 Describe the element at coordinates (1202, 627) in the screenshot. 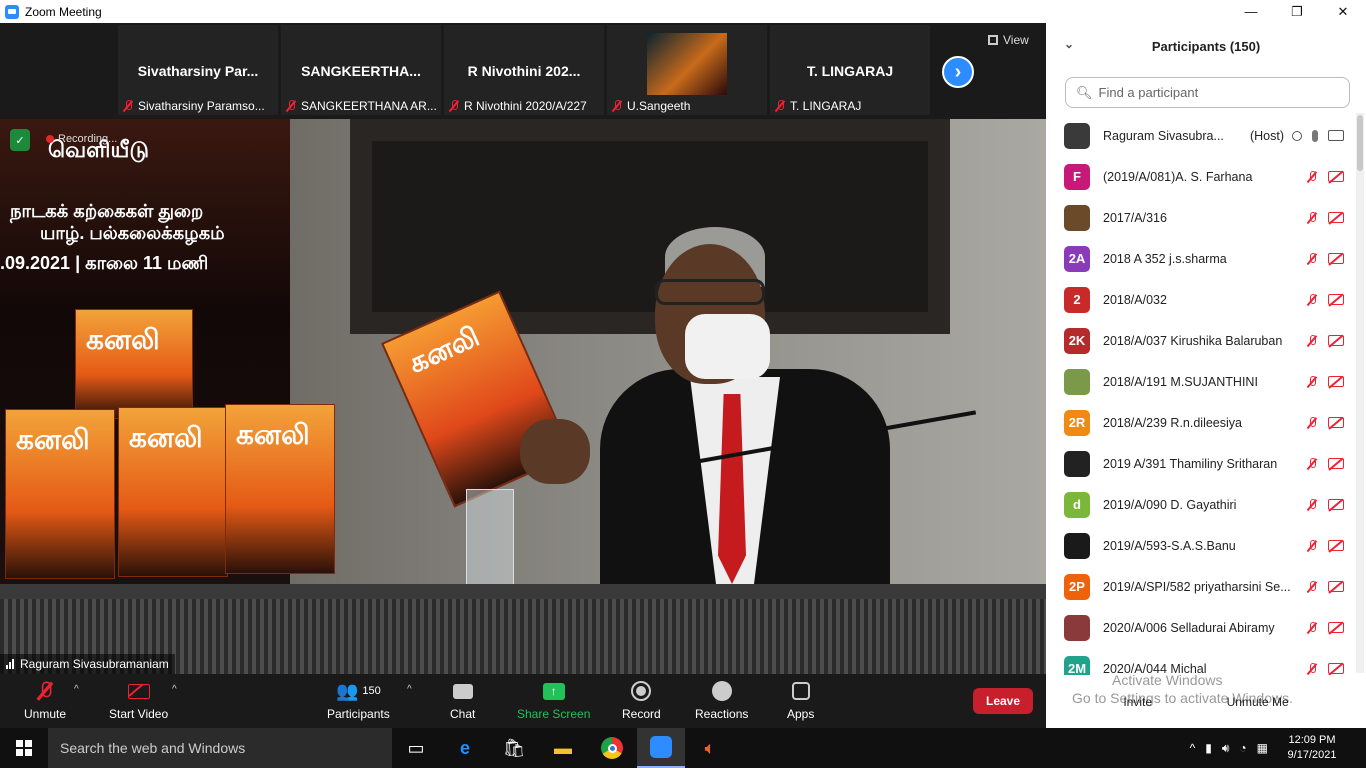

I see `participant-row: 2020/A/006 Selladurai Abiramy` at that location.